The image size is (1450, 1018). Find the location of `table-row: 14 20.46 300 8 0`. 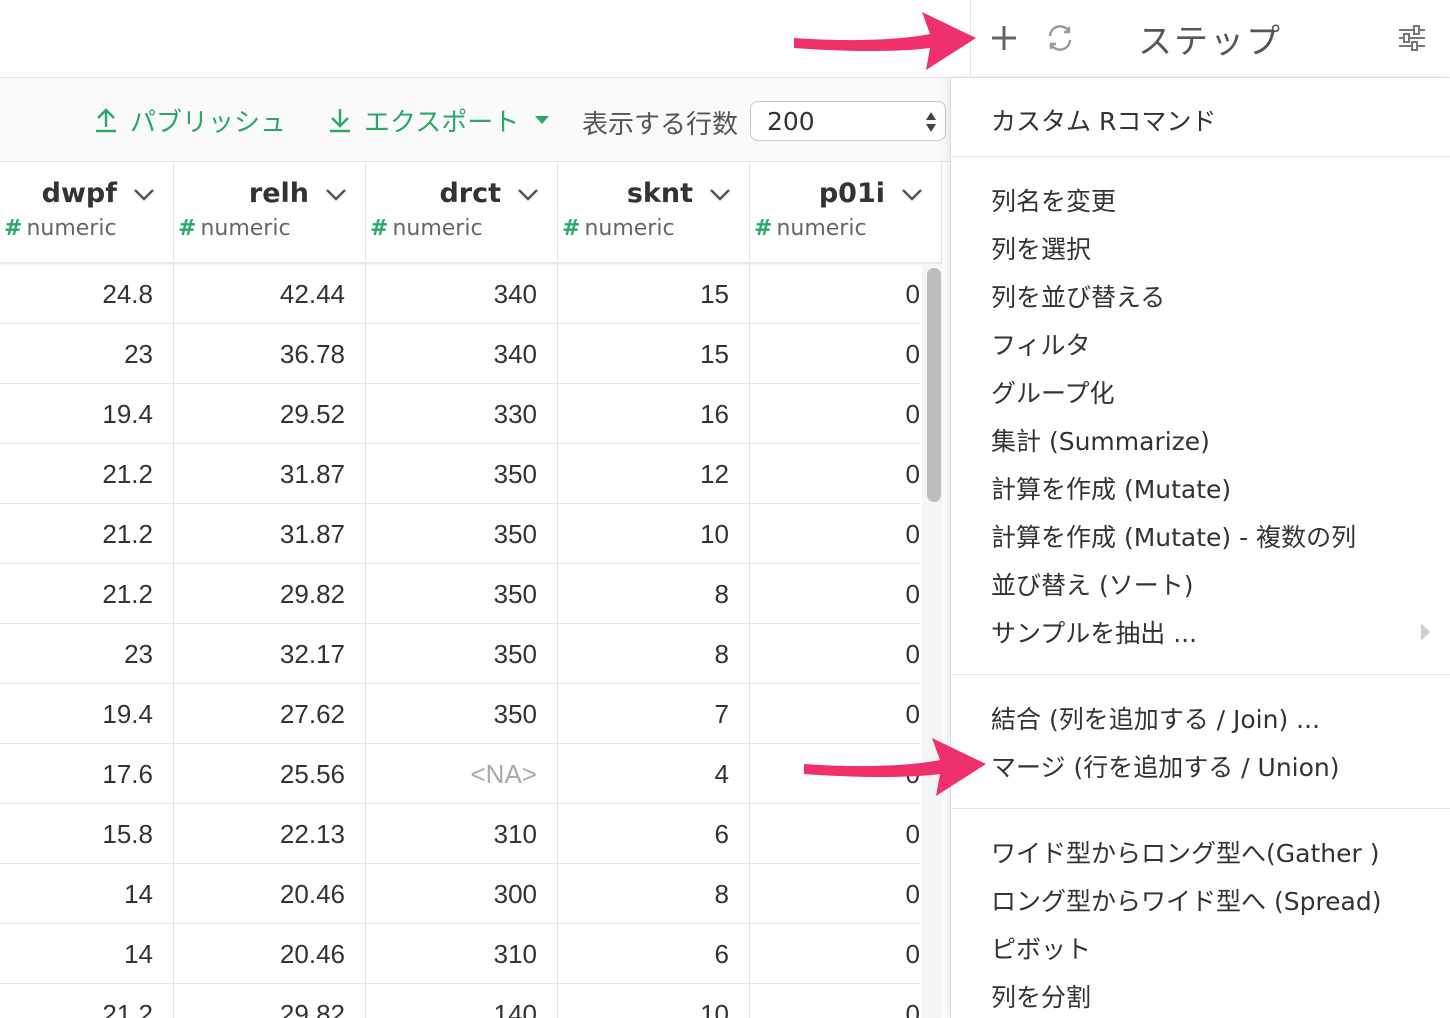

table-row: 14 20.46 300 8 0 is located at coordinates (460, 894).